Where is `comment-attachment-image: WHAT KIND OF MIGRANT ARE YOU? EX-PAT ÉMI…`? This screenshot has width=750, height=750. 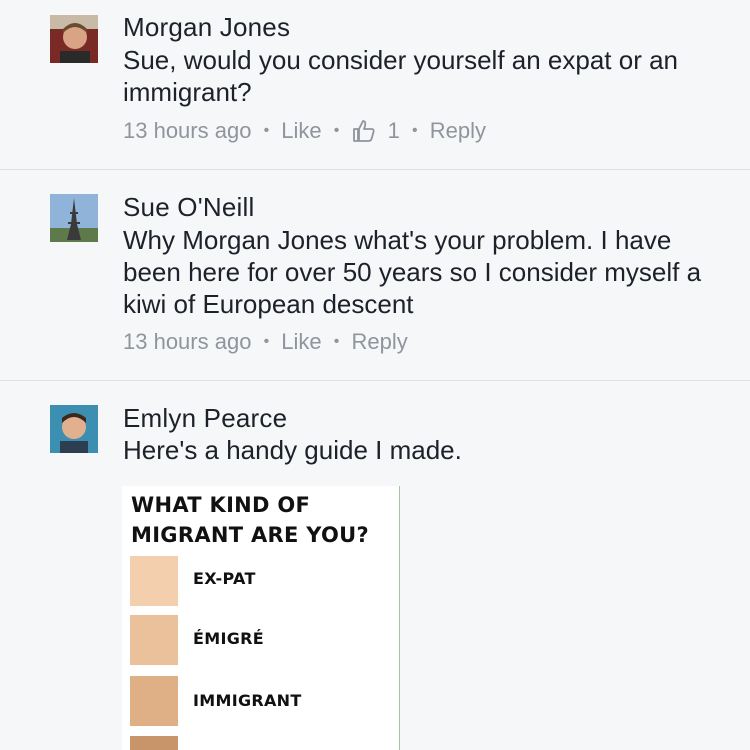 comment-attachment-image: WHAT KIND OF MIGRANT ARE YOU? EX-PAT ÉMI… is located at coordinates (261, 618).